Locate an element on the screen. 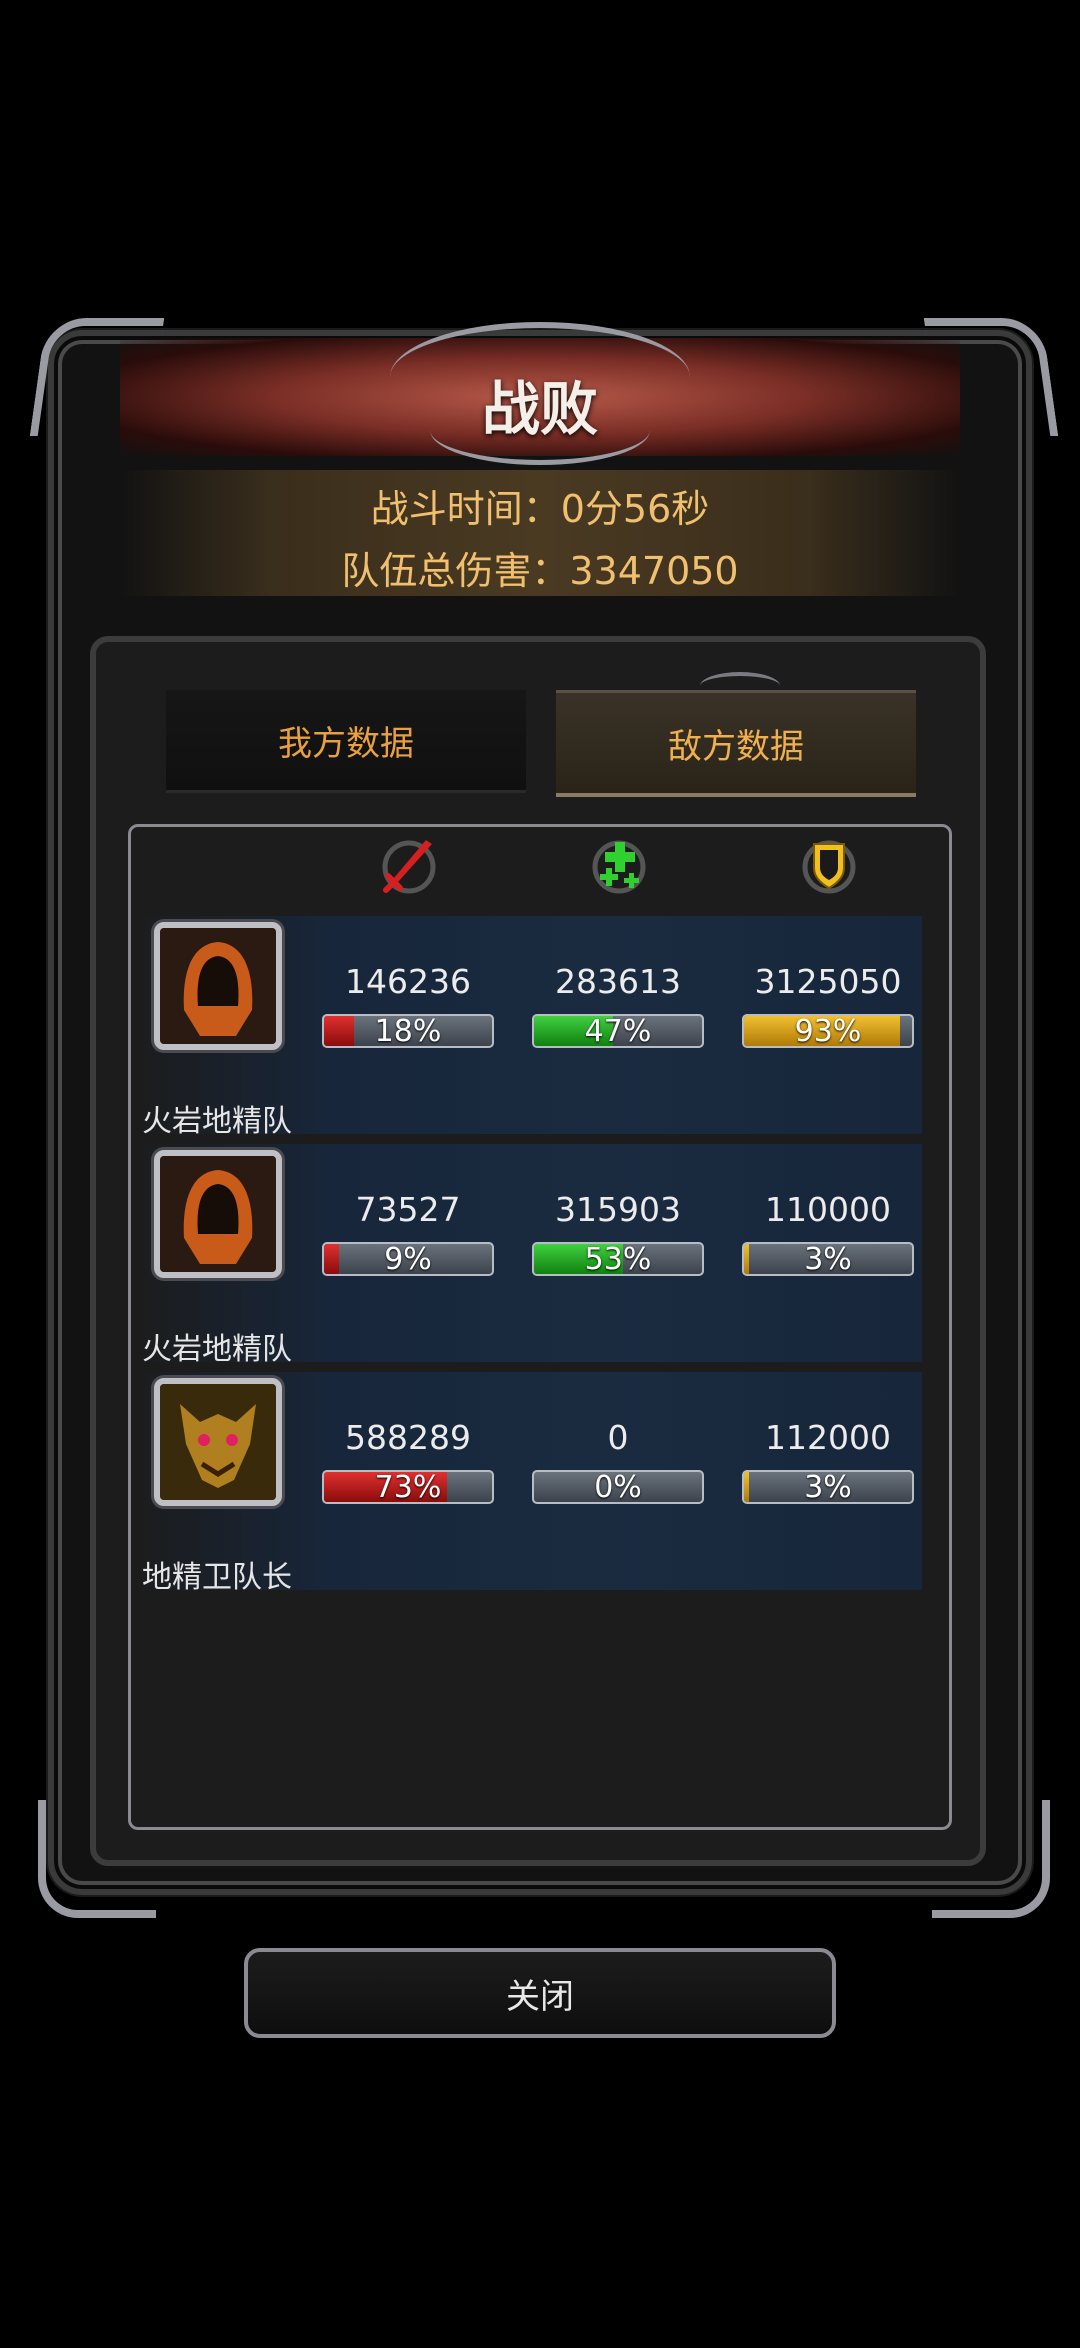 This screenshot has width=1080, height=2348. golden-beast-icon is located at coordinates (218, 1442).